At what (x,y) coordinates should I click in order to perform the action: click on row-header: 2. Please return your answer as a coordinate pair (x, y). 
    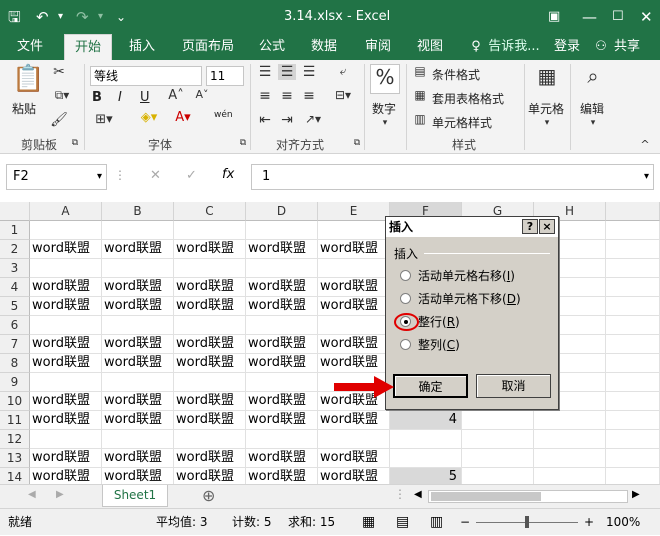
    Looking at the image, I should click on (15, 249).